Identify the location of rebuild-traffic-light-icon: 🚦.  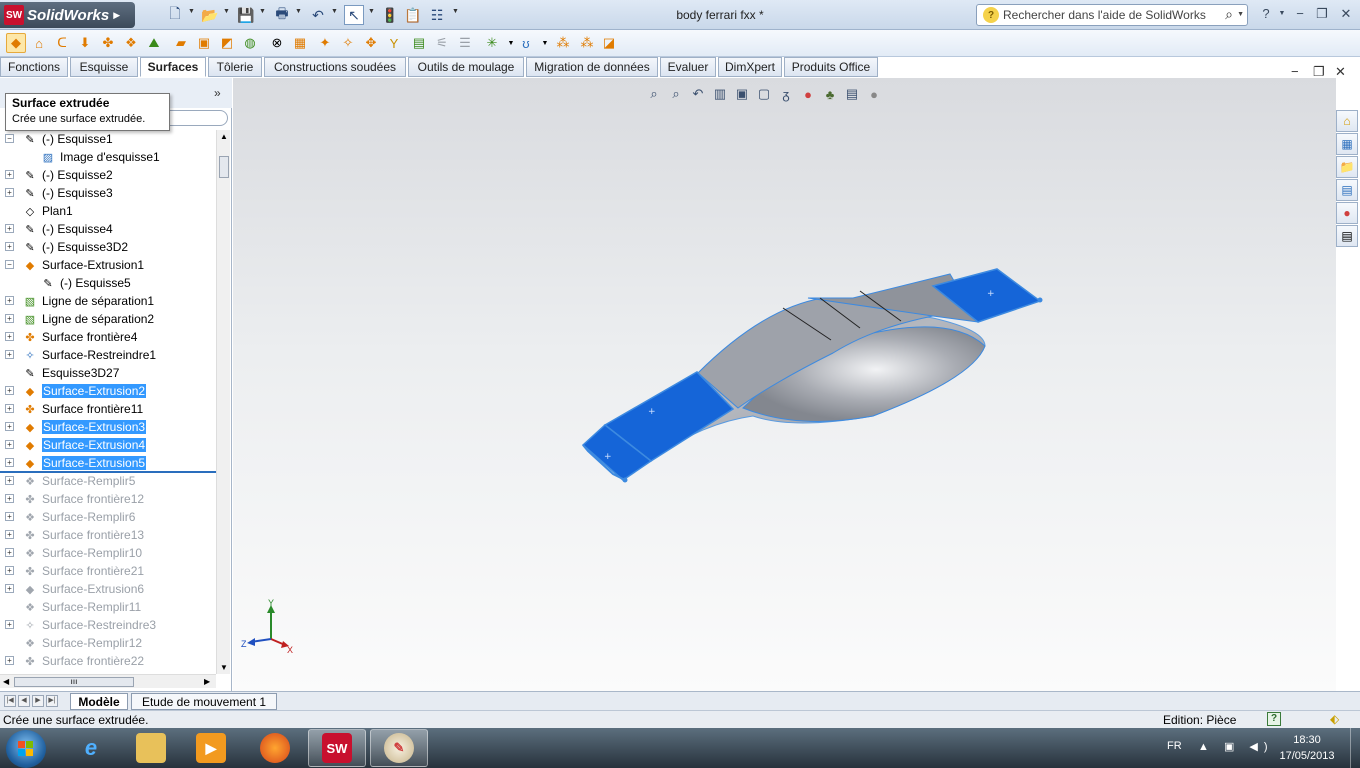
(390, 15).